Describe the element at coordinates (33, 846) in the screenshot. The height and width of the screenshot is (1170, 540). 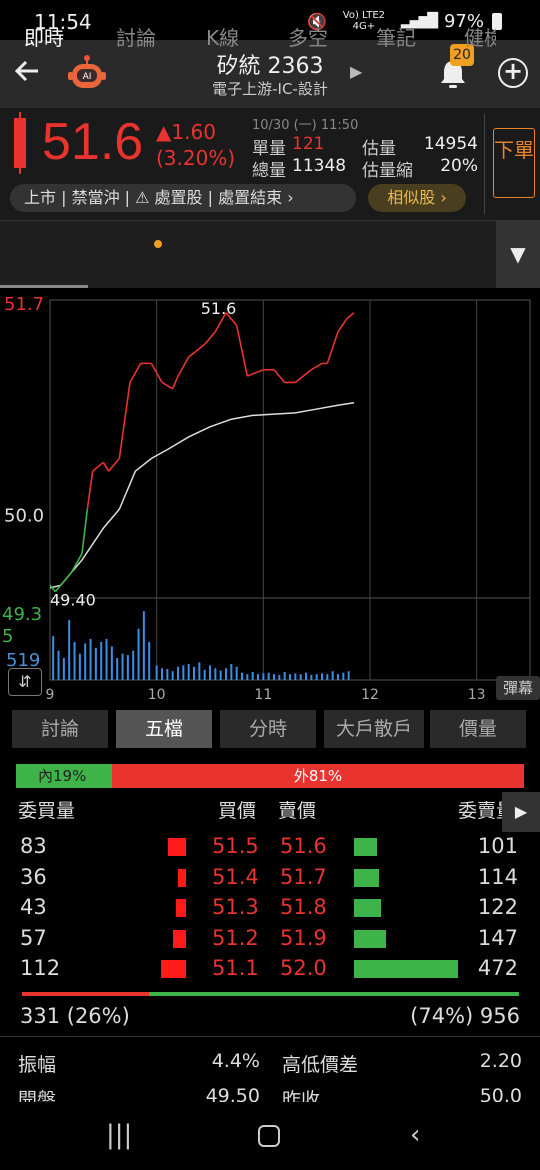
I see `bid-quantity: 83` at that location.